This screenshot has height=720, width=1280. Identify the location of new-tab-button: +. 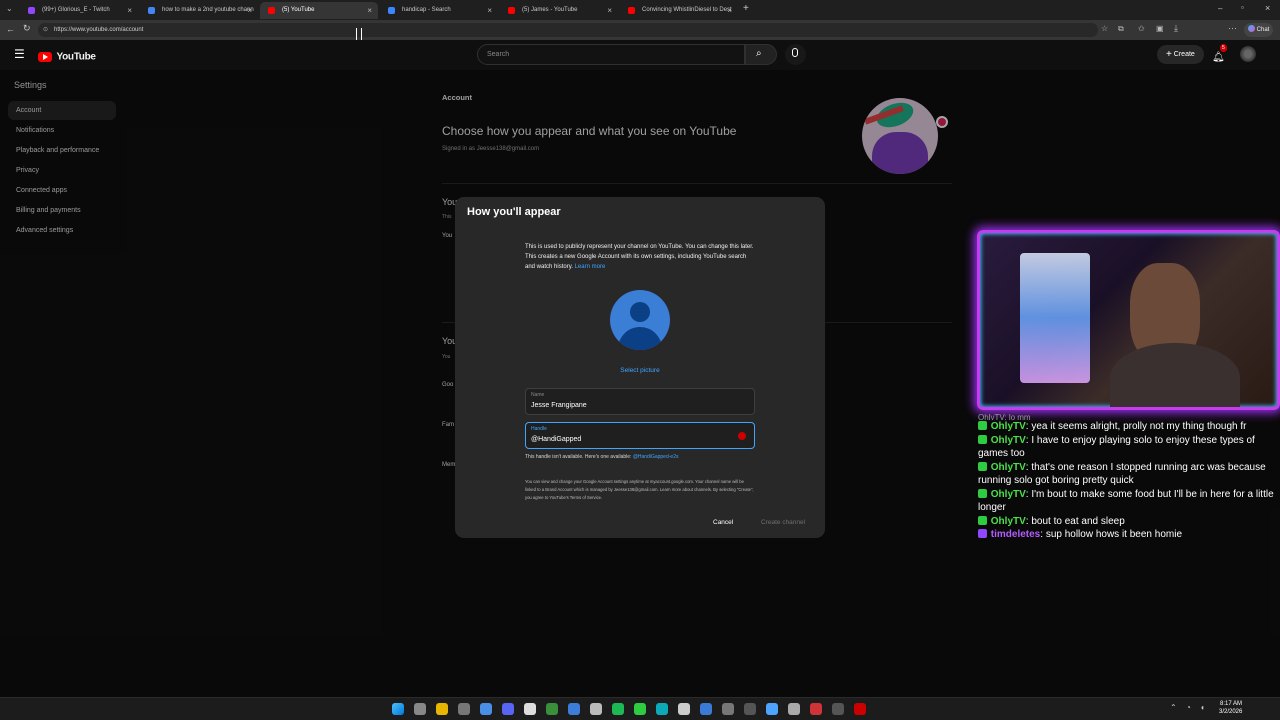
(746, 8).